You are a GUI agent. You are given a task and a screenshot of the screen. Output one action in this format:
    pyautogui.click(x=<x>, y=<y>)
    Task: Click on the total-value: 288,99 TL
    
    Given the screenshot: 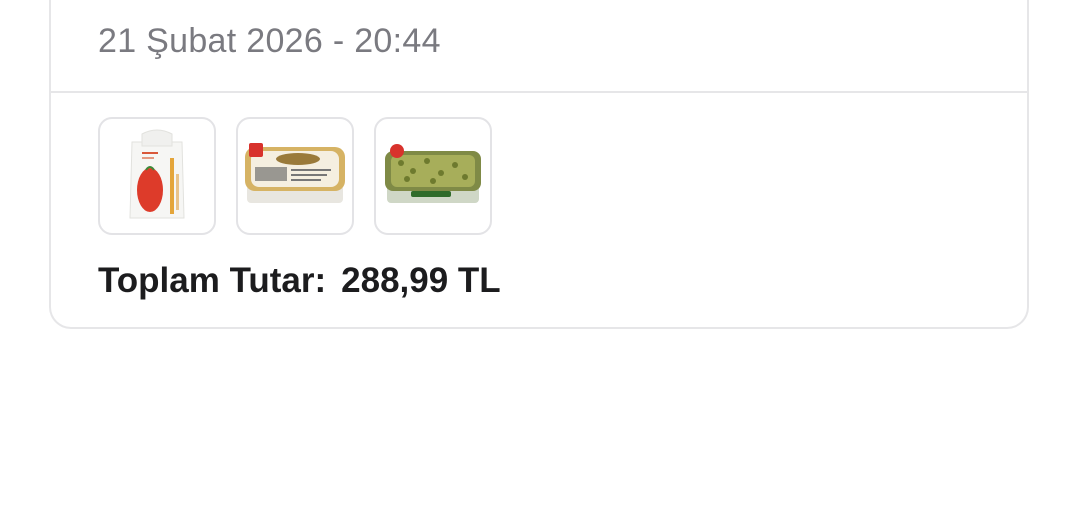 What is the action you would take?
    pyautogui.click(x=421, y=280)
    